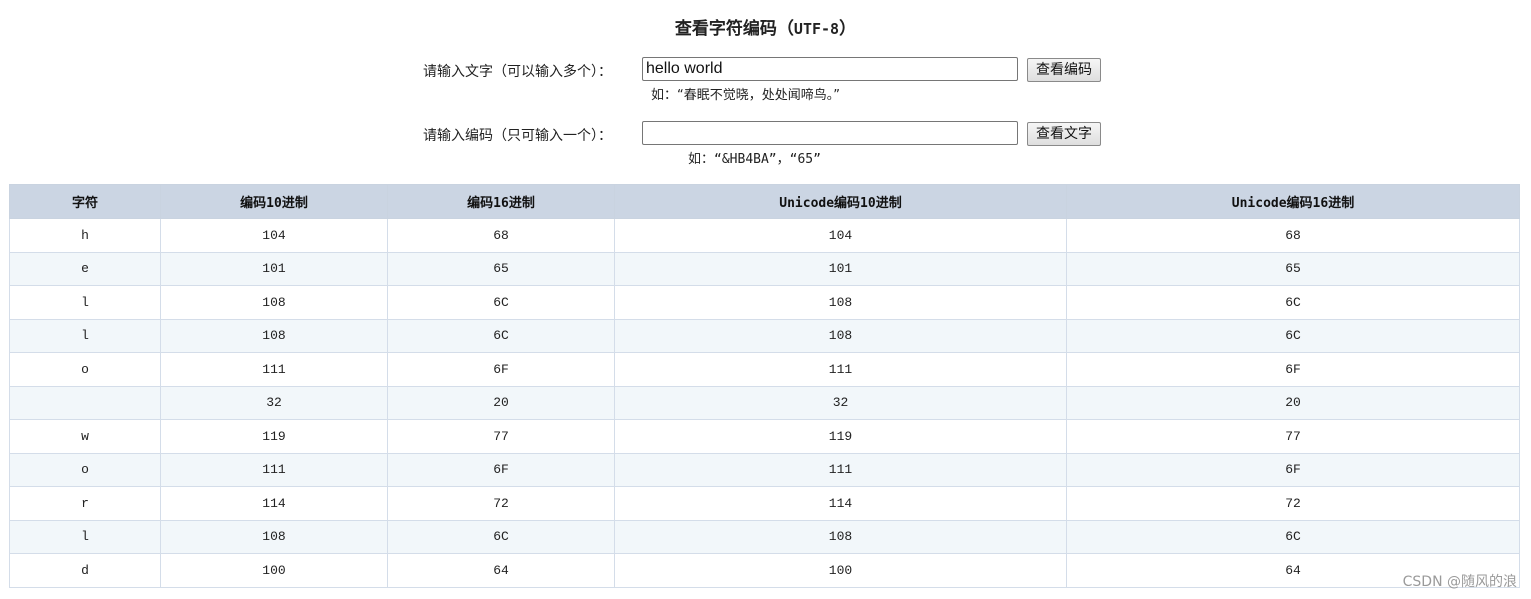 The height and width of the screenshot is (599, 1531). I want to click on cell-hex: 77, so click(501, 436).